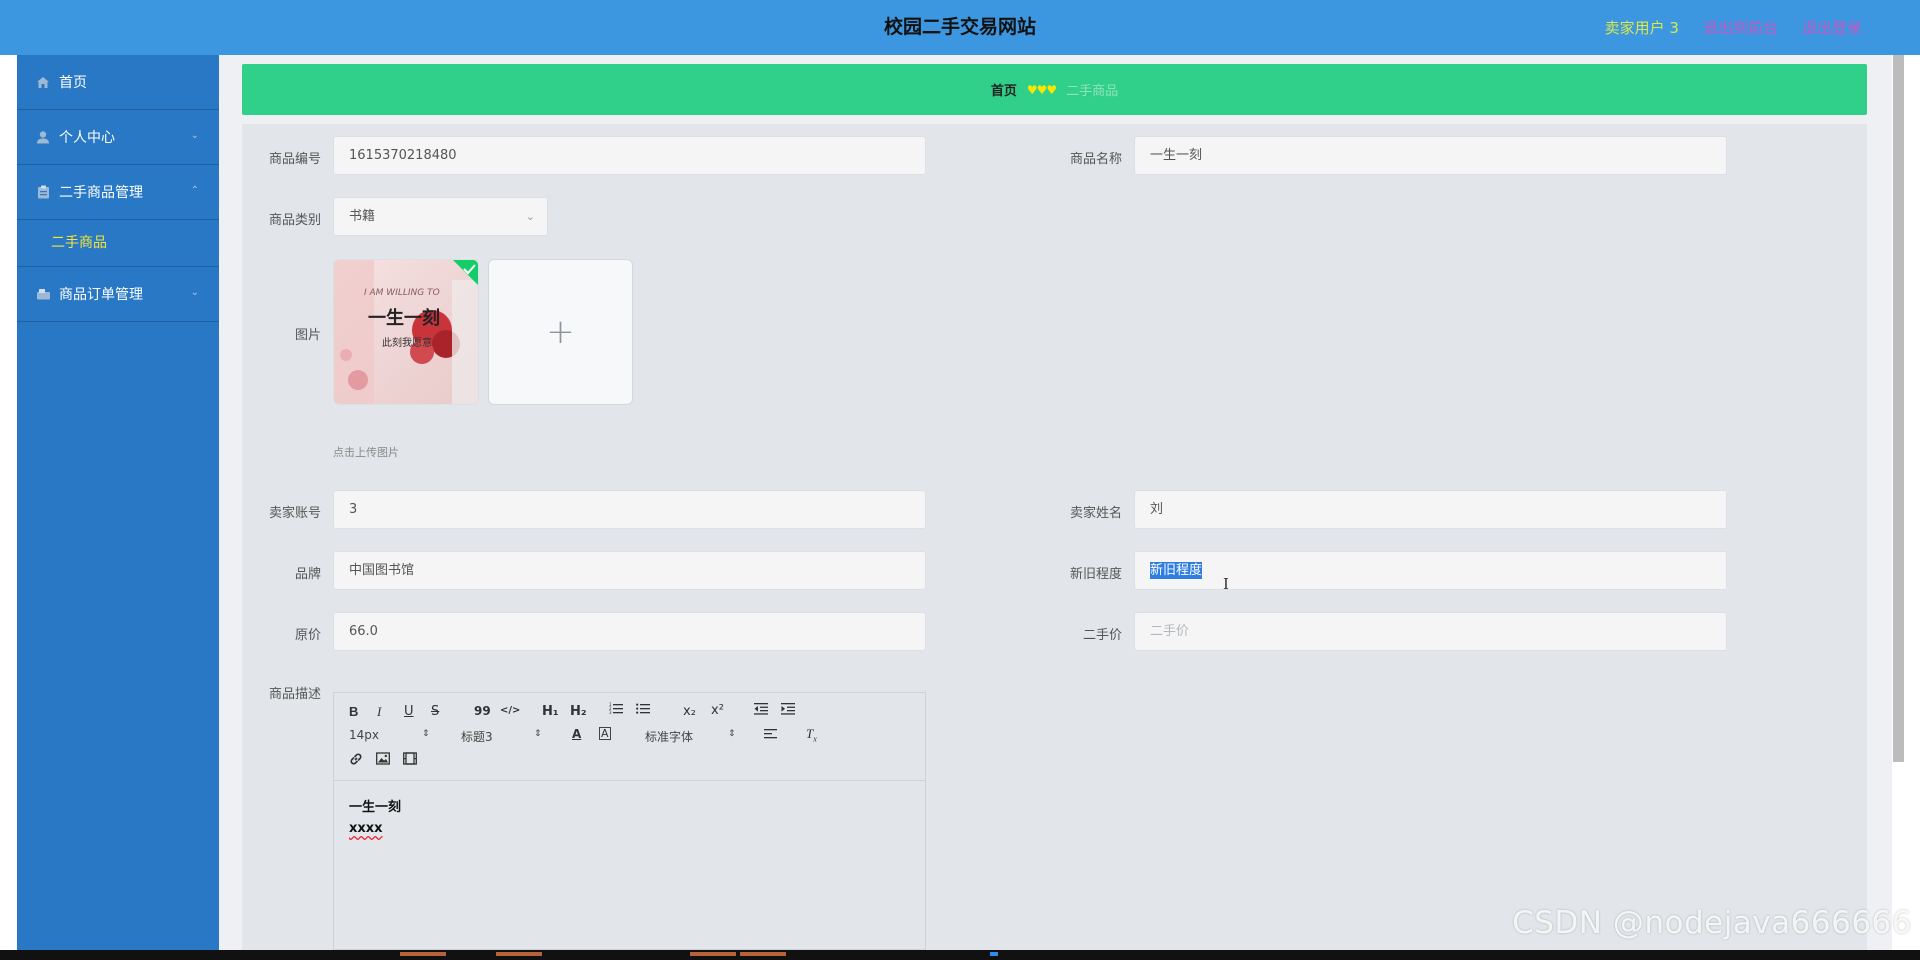 The image size is (1920, 960). What do you see at coordinates (375, 818) in the screenshot?
I see `editor-content: 一生一刻 xxxx` at bounding box center [375, 818].